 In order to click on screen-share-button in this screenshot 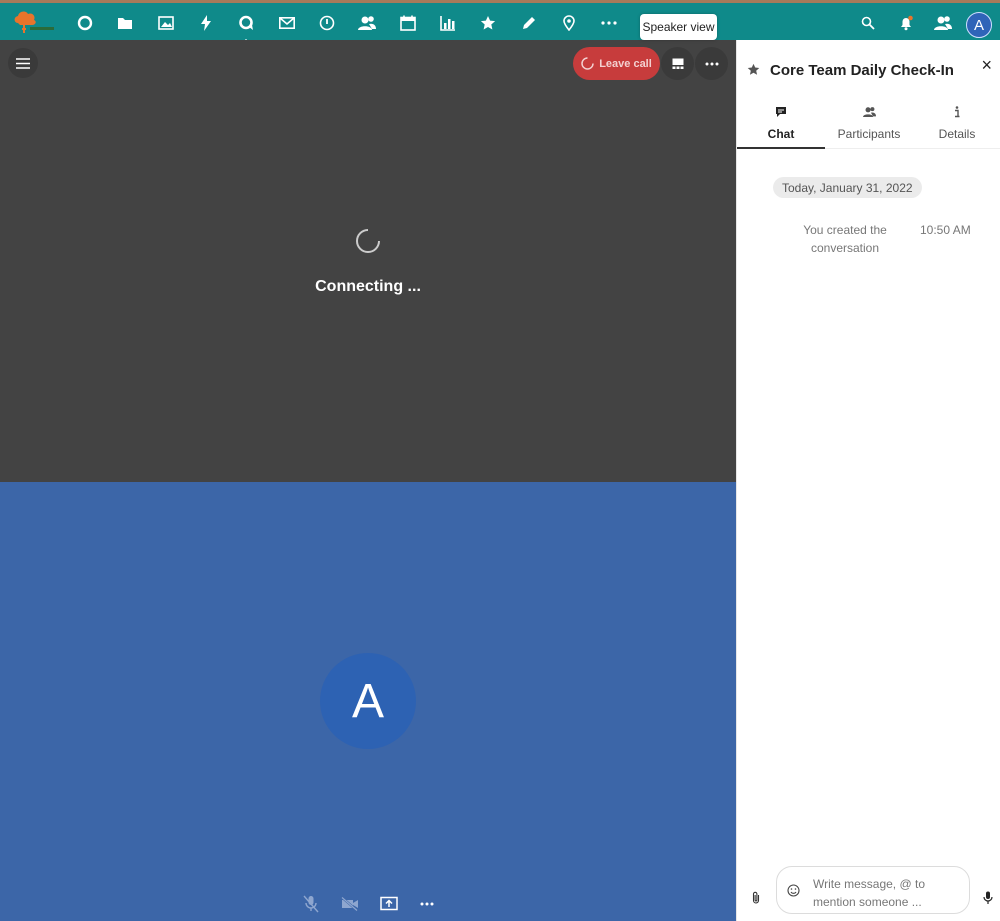, I will do `click(389, 904)`.